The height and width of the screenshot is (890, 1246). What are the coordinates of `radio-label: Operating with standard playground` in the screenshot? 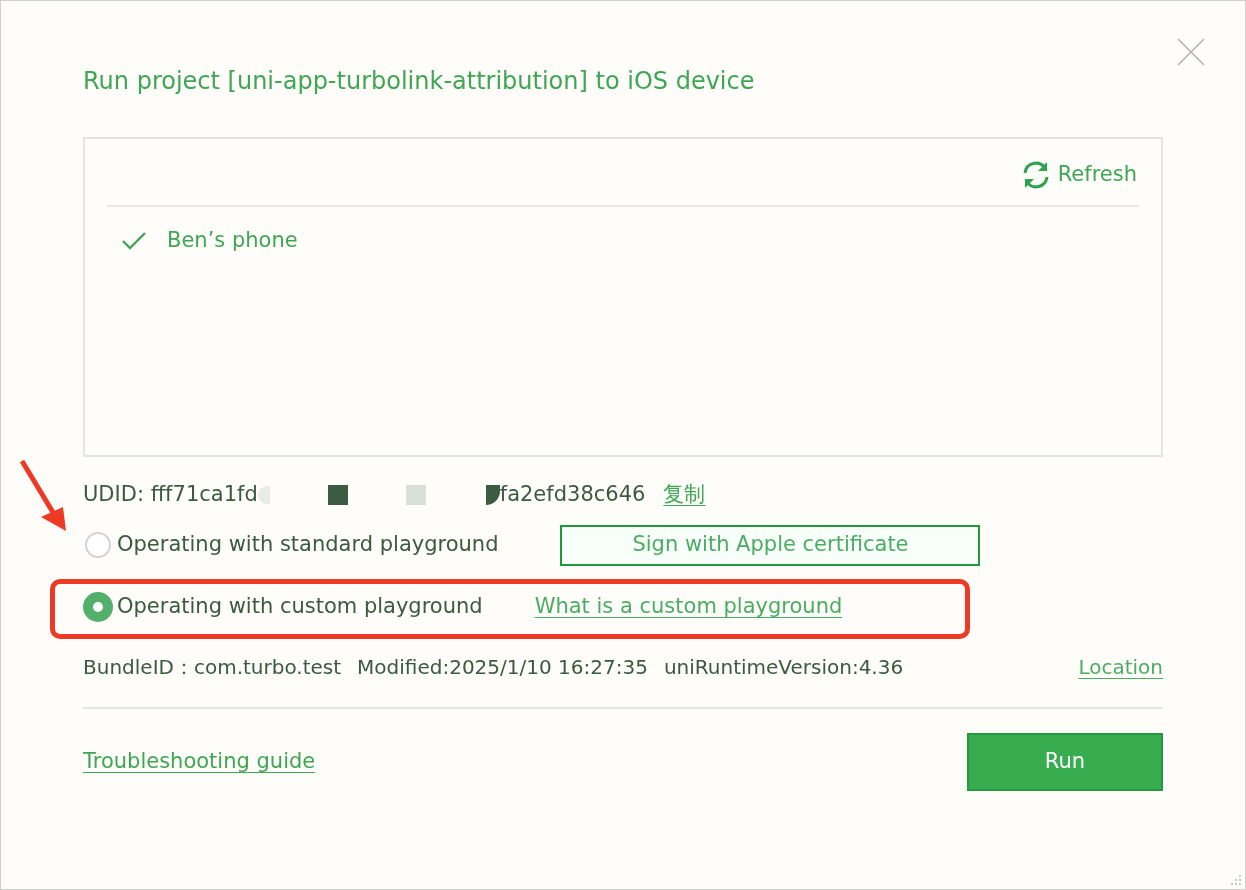 It's located at (308, 545).